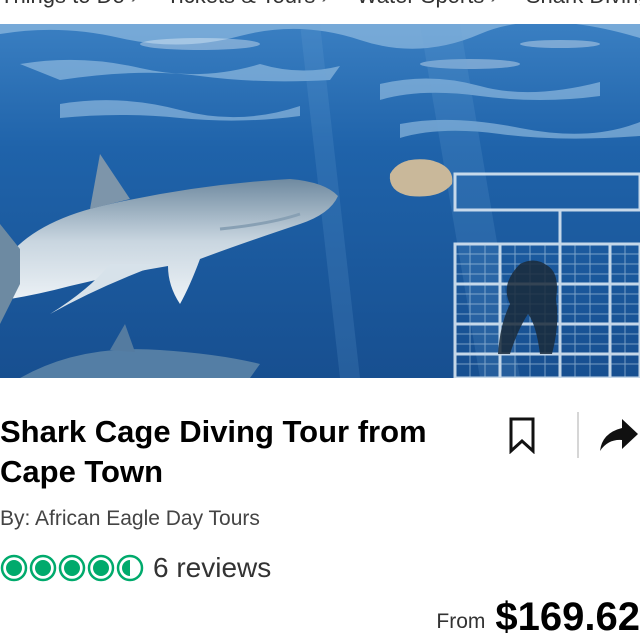 The height and width of the screenshot is (640, 640). What do you see at coordinates (567, 617) in the screenshot?
I see `price-value: $169.62` at bounding box center [567, 617].